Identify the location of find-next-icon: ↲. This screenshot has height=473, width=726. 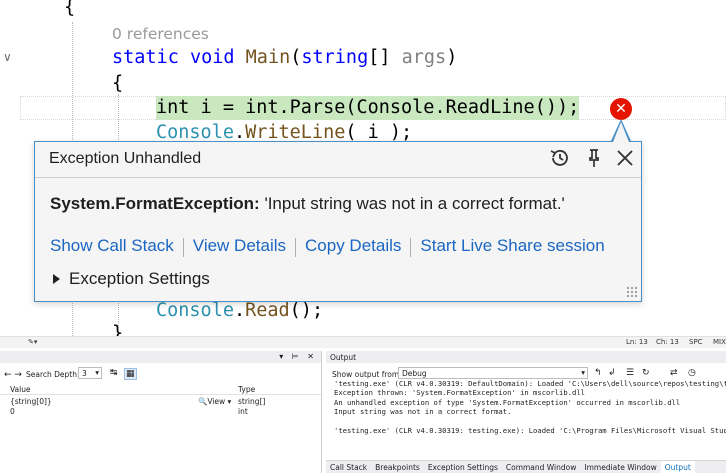
(612, 373).